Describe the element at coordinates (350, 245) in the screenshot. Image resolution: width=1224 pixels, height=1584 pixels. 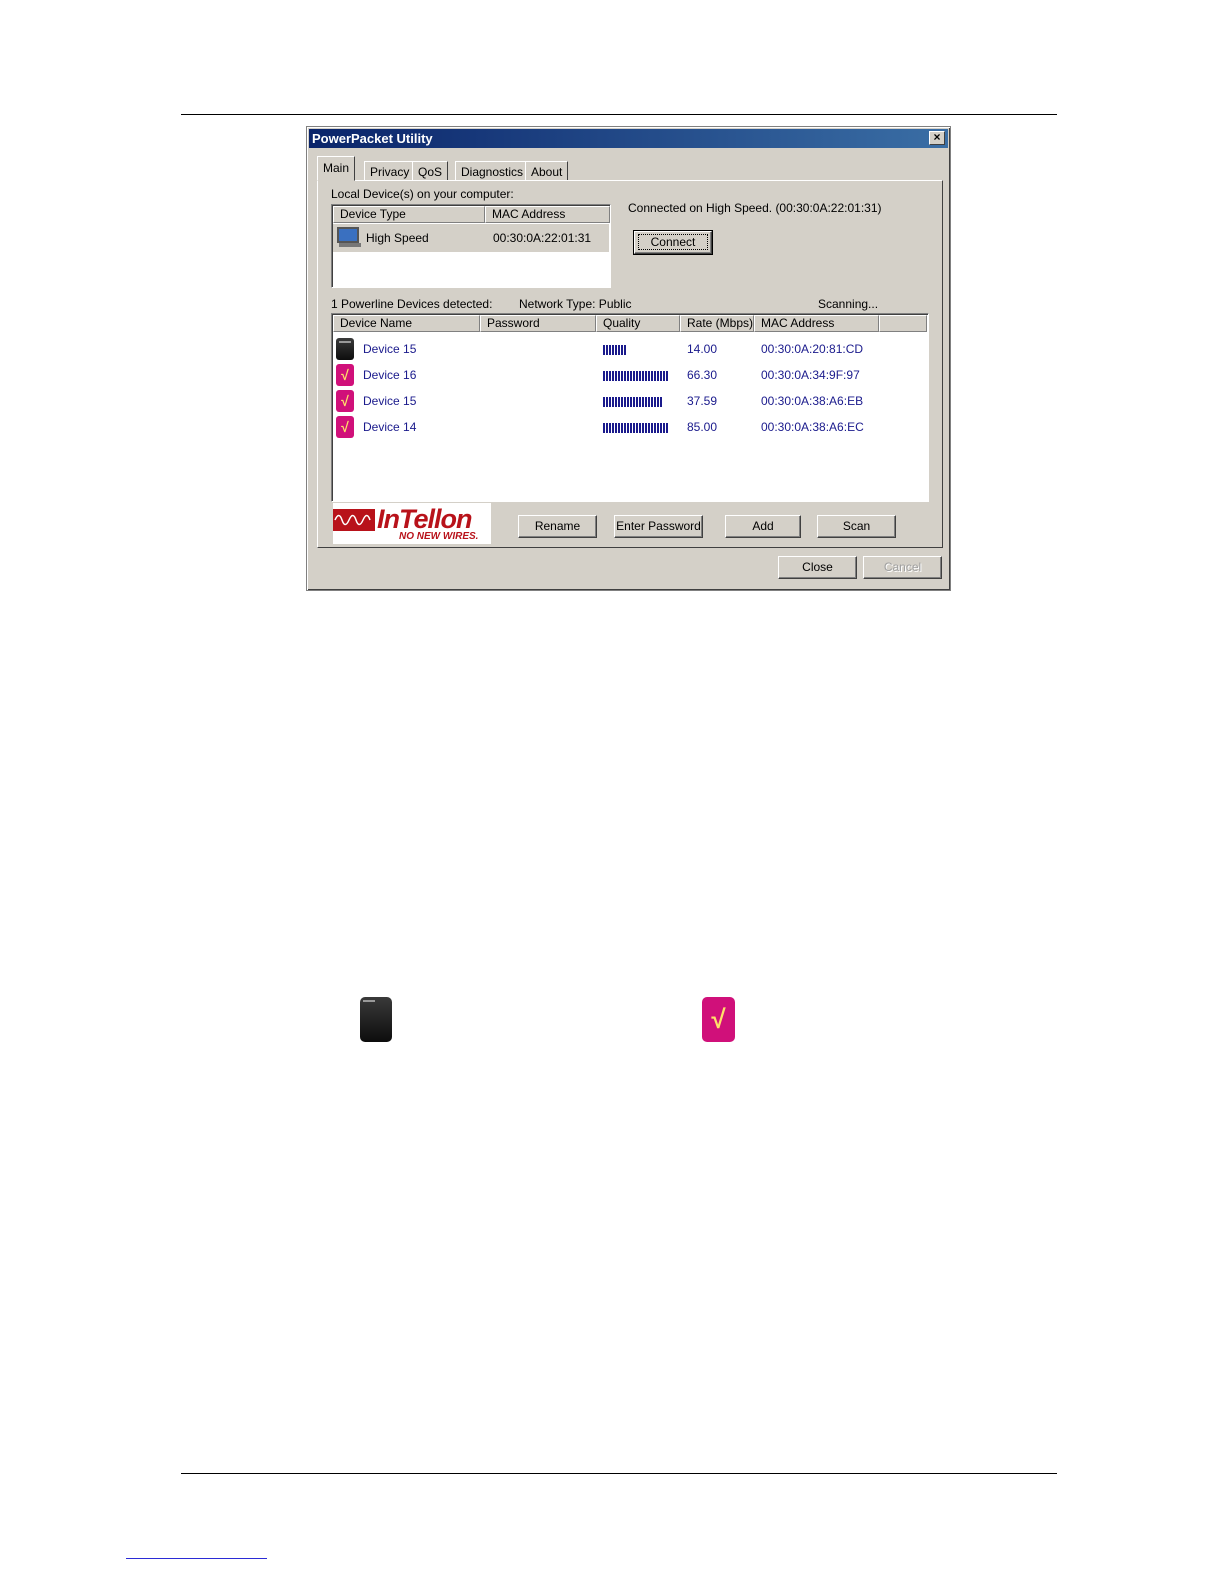
I see `computer-base-icon` at that location.